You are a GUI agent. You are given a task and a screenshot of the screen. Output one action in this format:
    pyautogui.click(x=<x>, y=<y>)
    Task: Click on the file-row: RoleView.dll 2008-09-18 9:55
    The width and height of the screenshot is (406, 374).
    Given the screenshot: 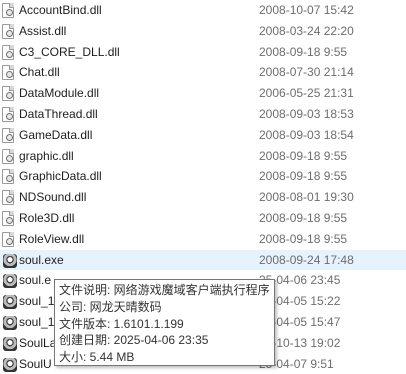 What is the action you would take?
    pyautogui.click(x=203, y=239)
    